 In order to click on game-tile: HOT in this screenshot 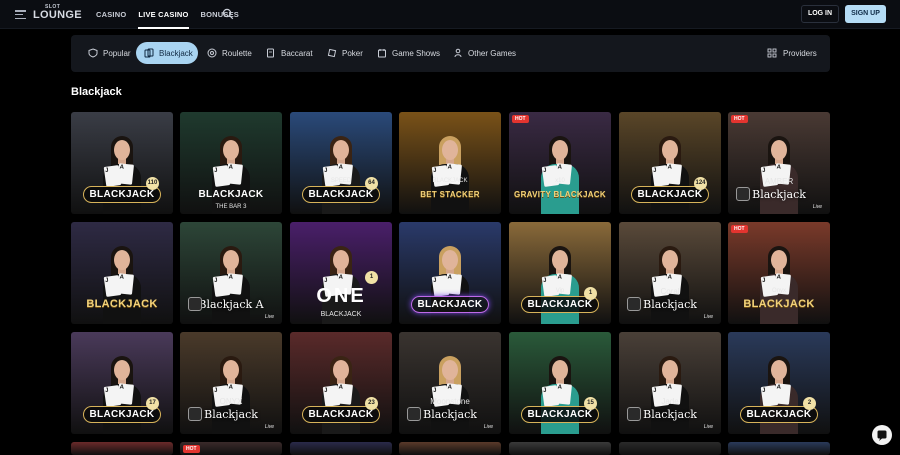, I will do `click(231, 448)`.